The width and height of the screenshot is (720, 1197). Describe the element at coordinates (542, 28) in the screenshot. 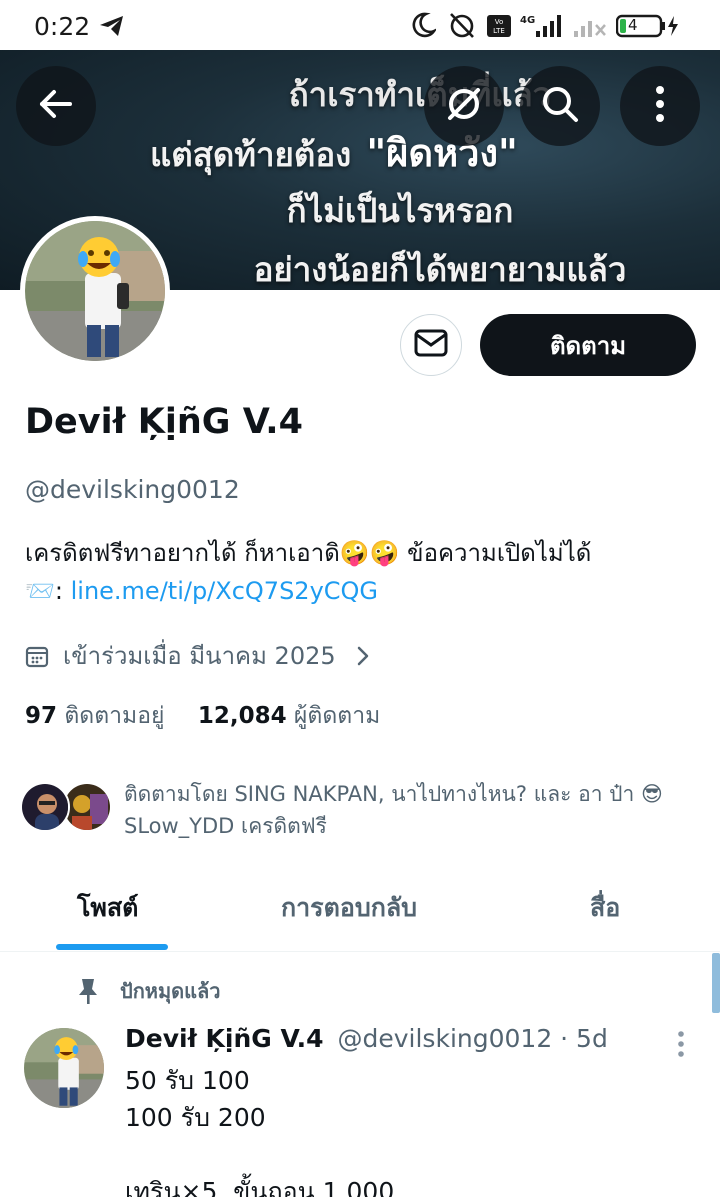

I see `signal-4g-icon: 4G` at that location.